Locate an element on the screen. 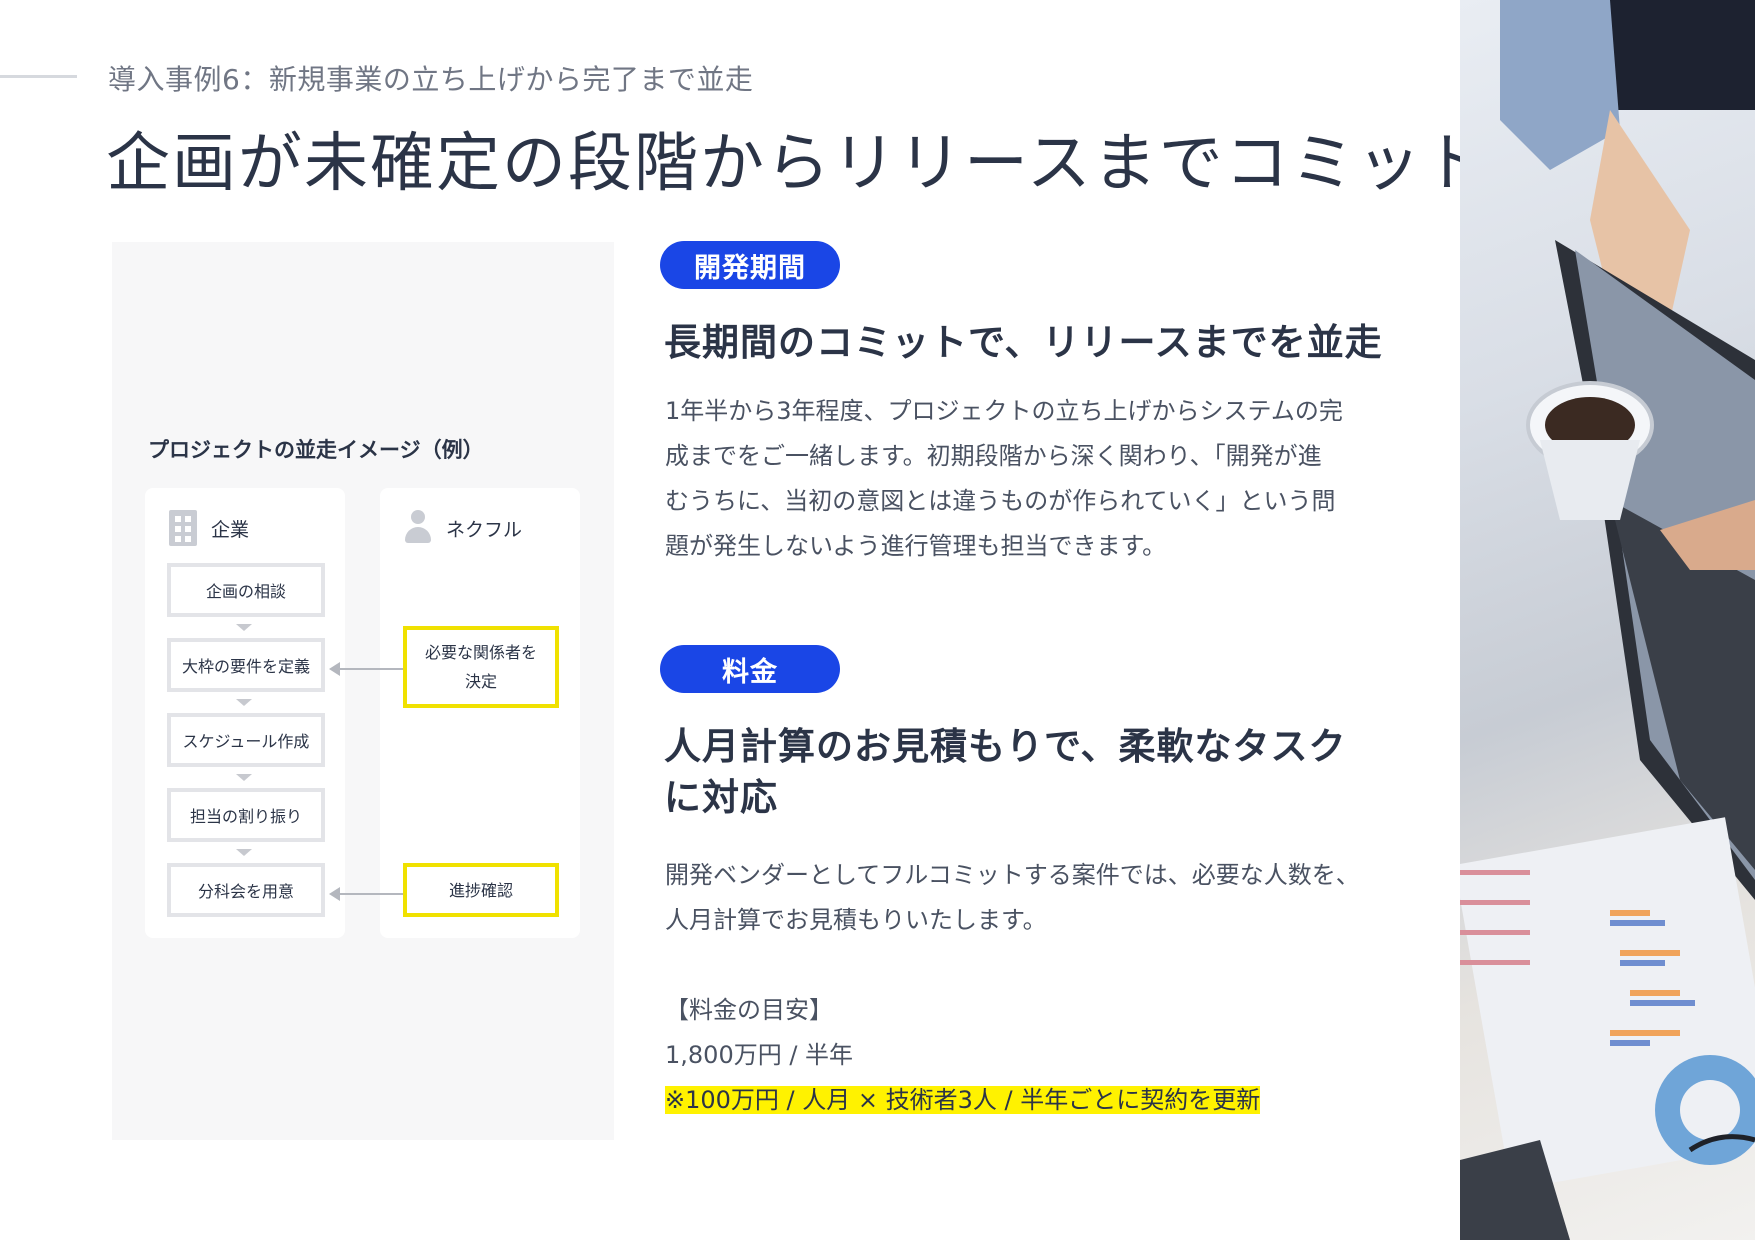 This screenshot has height=1240, width=1755. body-line: むうちに、当初の意図とは違うものが作られていく」という問 is located at coordinates (1000, 501).